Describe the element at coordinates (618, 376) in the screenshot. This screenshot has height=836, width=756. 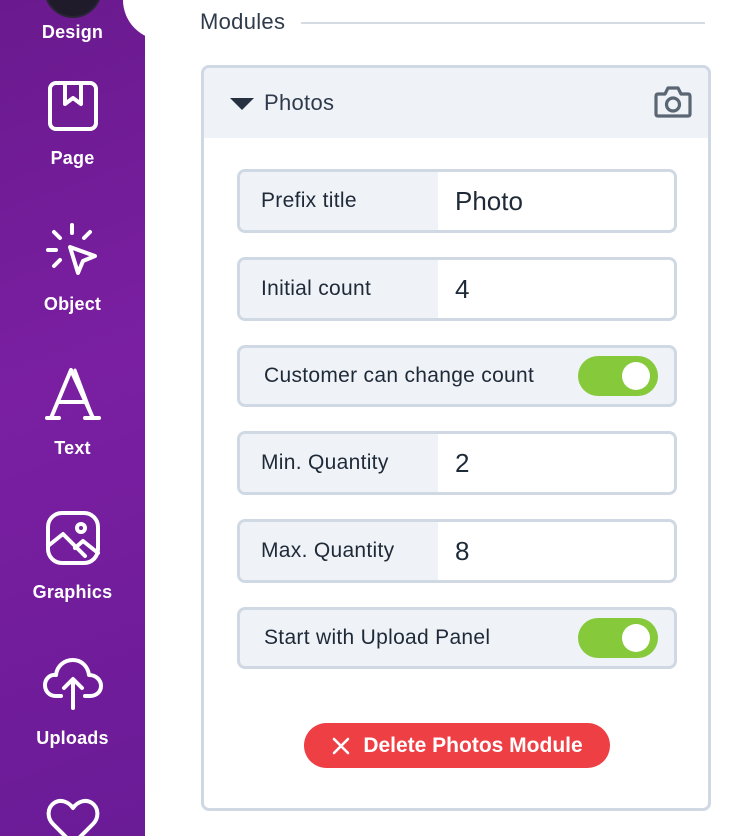
I see `customer-change-count-toggle` at that location.